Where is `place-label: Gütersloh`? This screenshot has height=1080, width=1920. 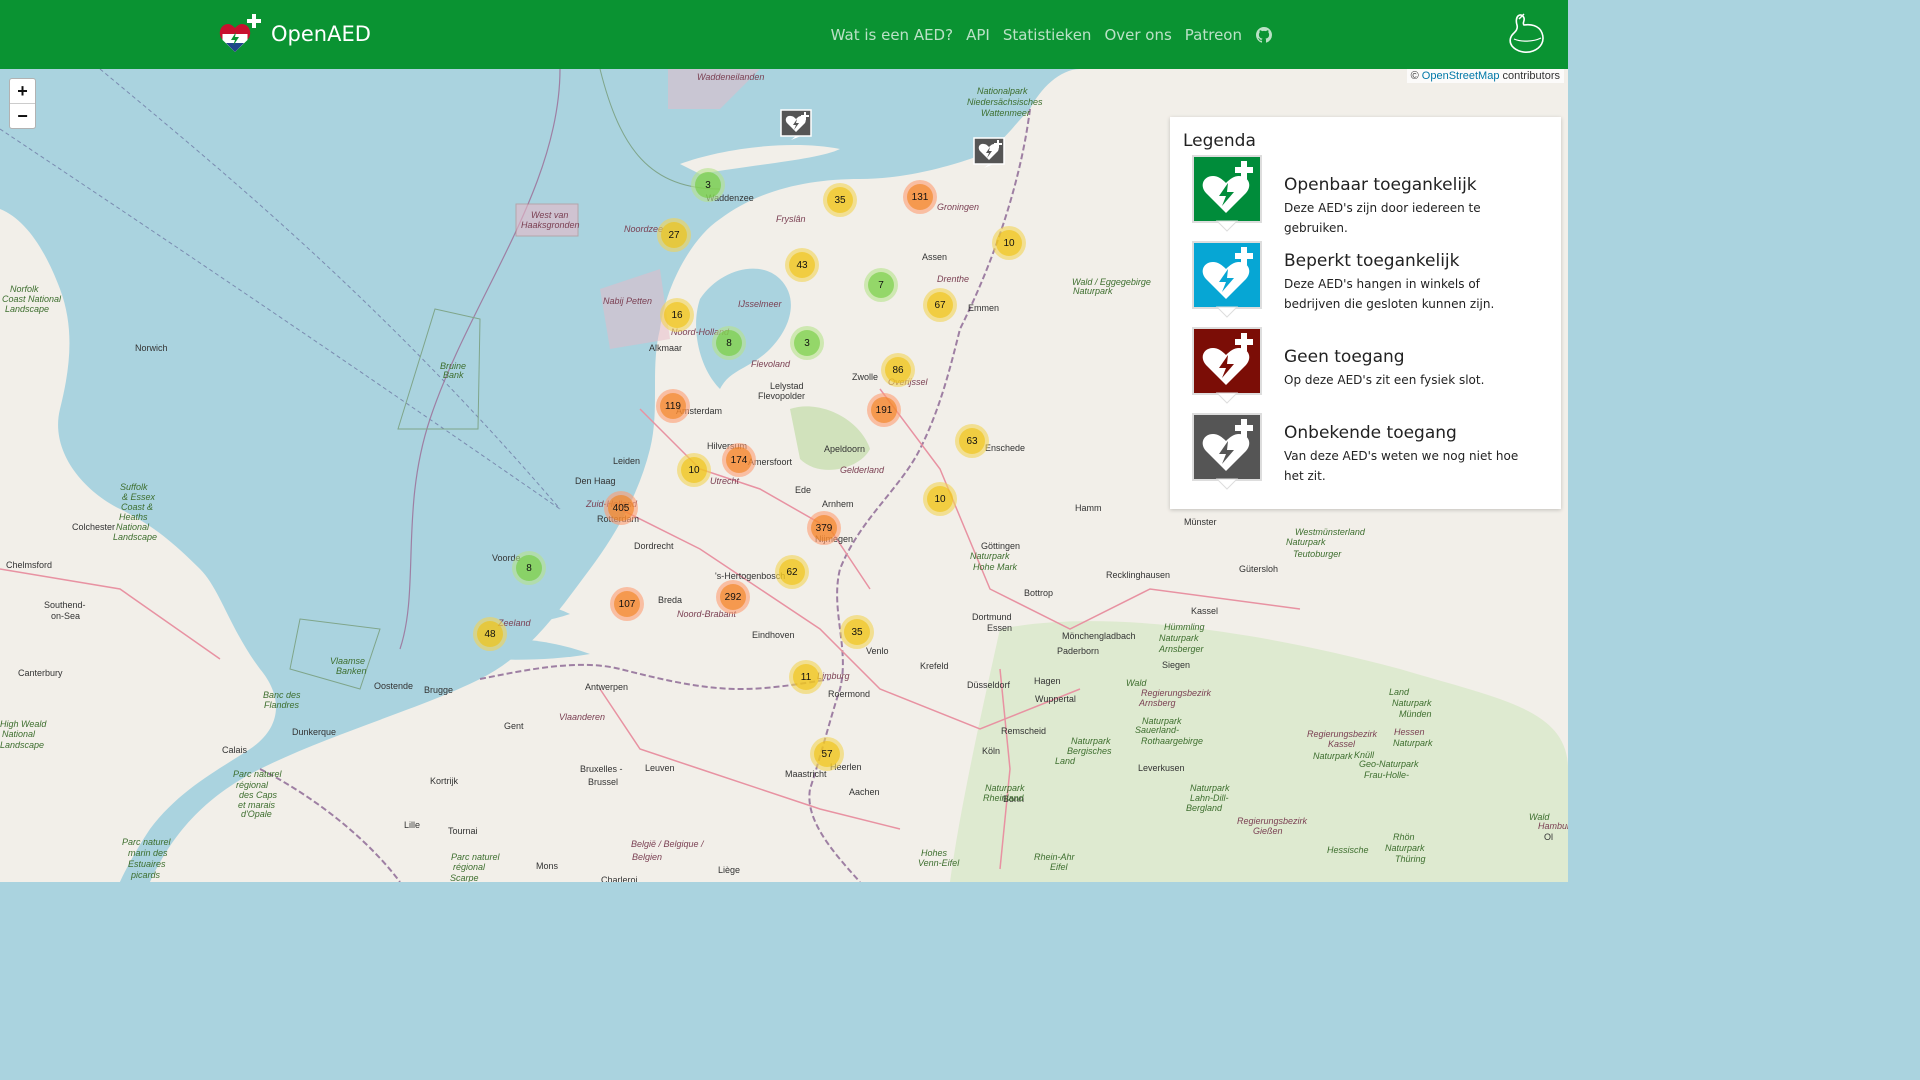 place-label: Gütersloh is located at coordinates (1259, 569).